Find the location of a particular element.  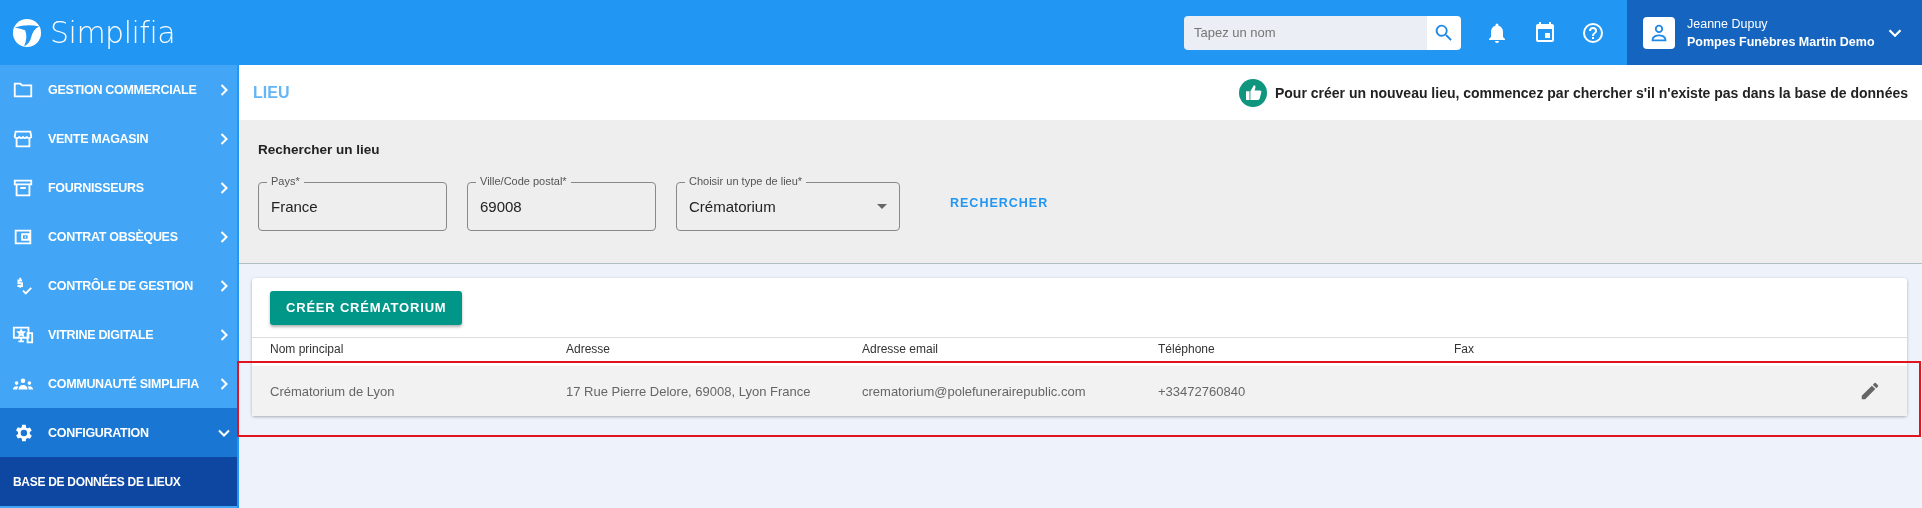

column-header: Adresse email is located at coordinates (901, 349).